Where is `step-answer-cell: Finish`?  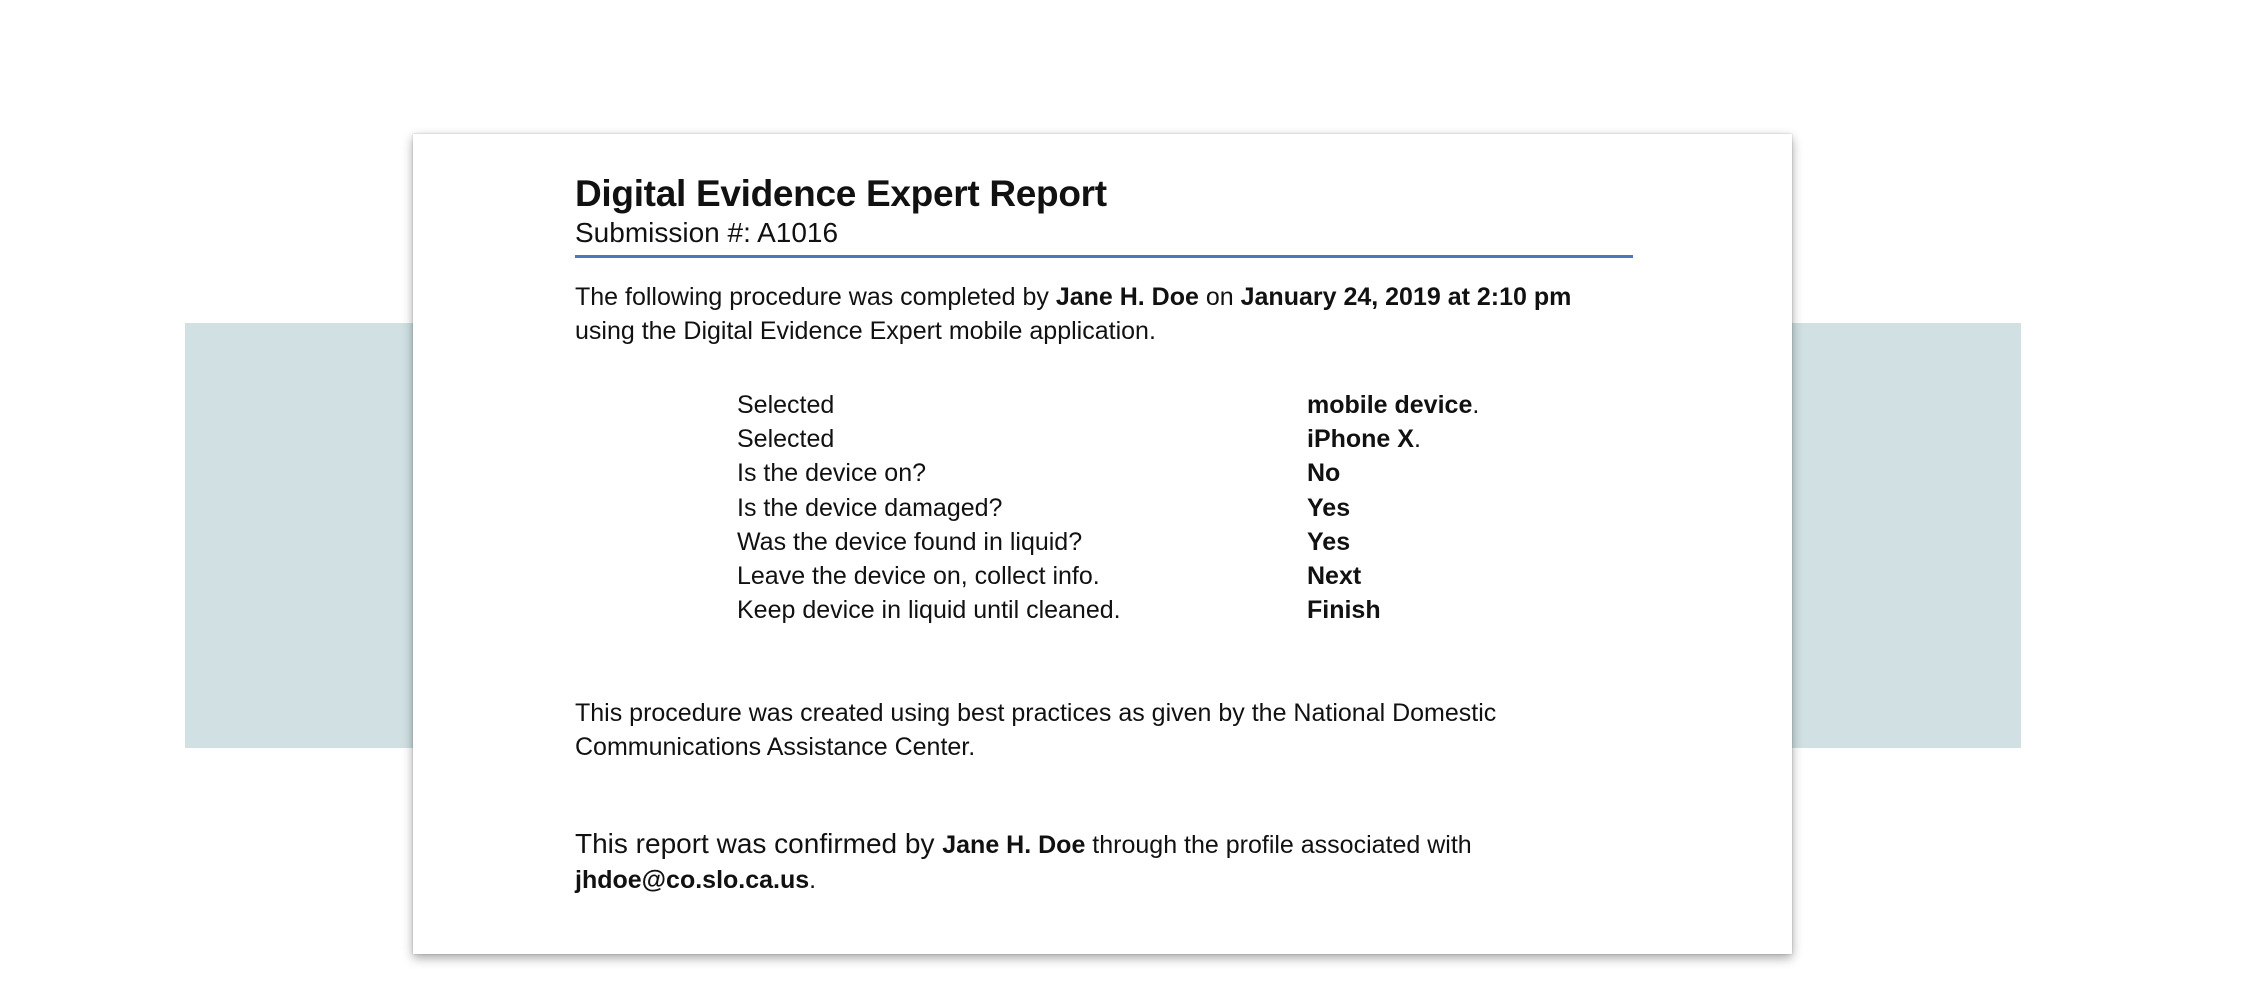 step-answer-cell: Finish is located at coordinates (1393, 611).